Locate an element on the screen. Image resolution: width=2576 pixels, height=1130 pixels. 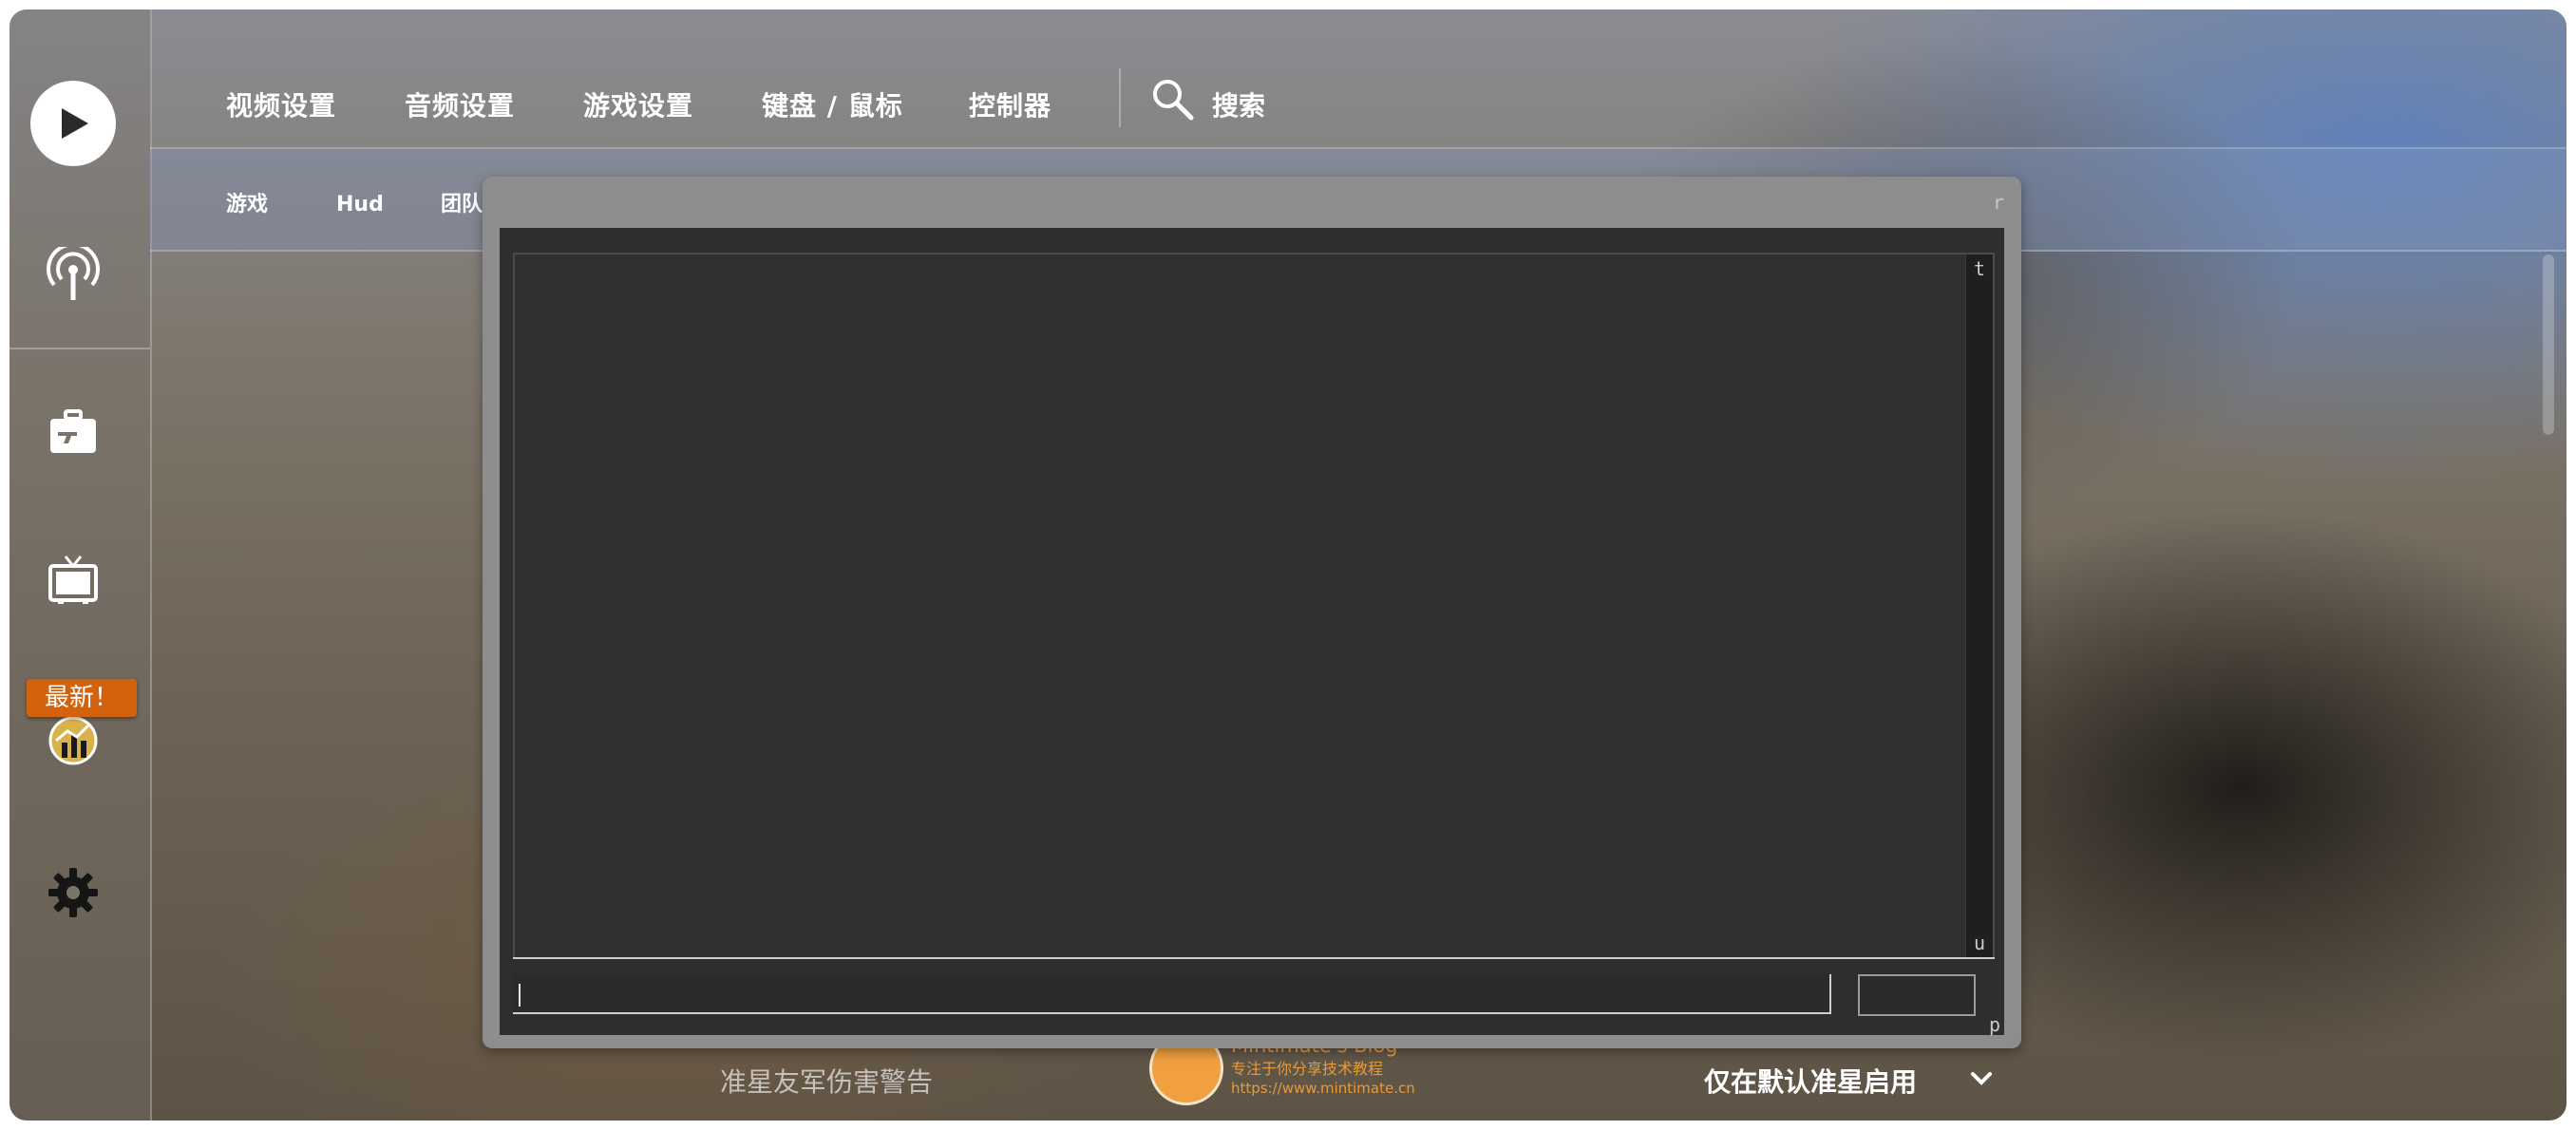
console-divider is located at coordinates (1254, 958).